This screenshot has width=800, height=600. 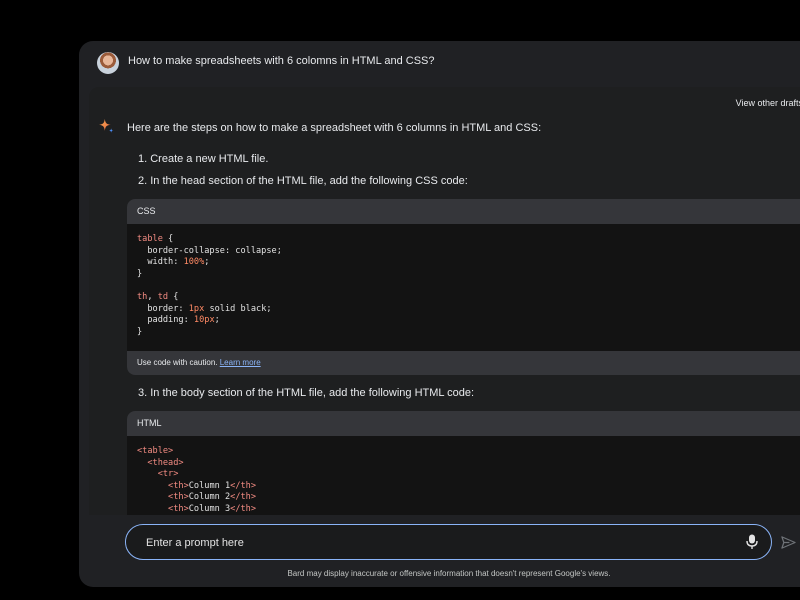 I want to click on user-avatar, so click(x=108, y=63).